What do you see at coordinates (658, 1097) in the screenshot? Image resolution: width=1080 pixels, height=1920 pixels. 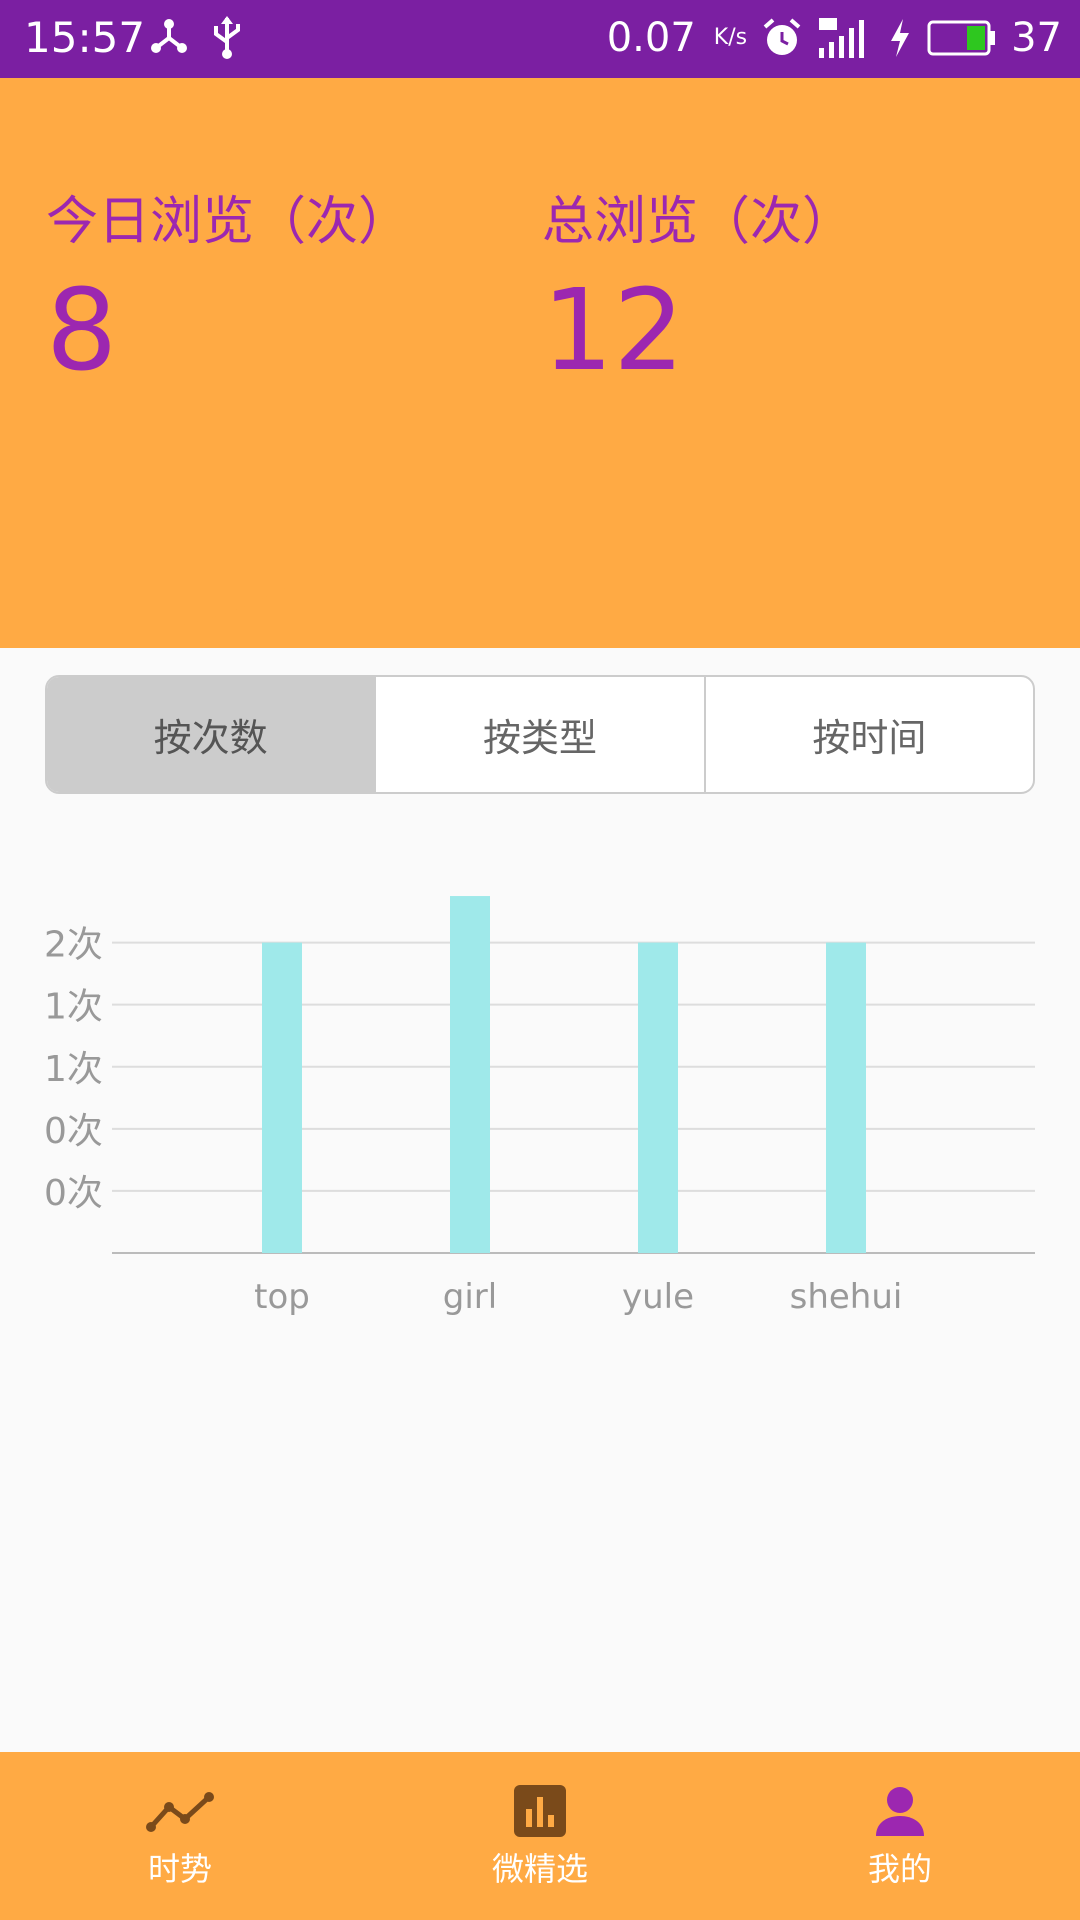 I see `chart-bar-yule` at bounding box center [658, 1097].